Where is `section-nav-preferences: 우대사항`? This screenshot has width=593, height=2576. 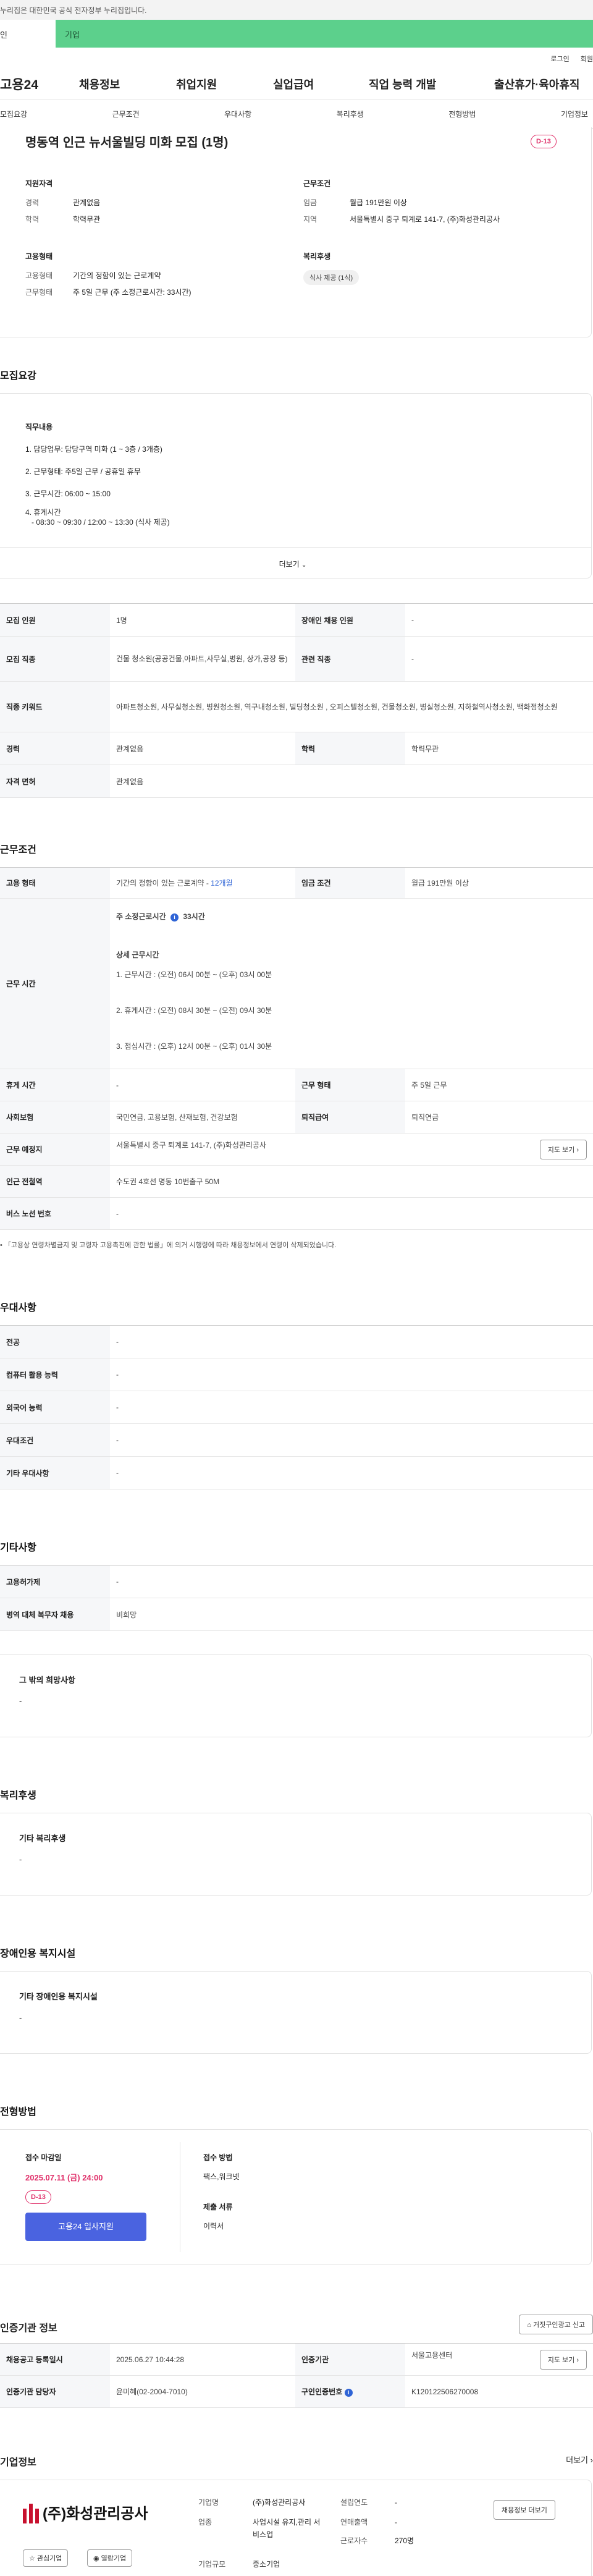
section-nav-preferences: 우대사항 is located at coordinates (237, 114).